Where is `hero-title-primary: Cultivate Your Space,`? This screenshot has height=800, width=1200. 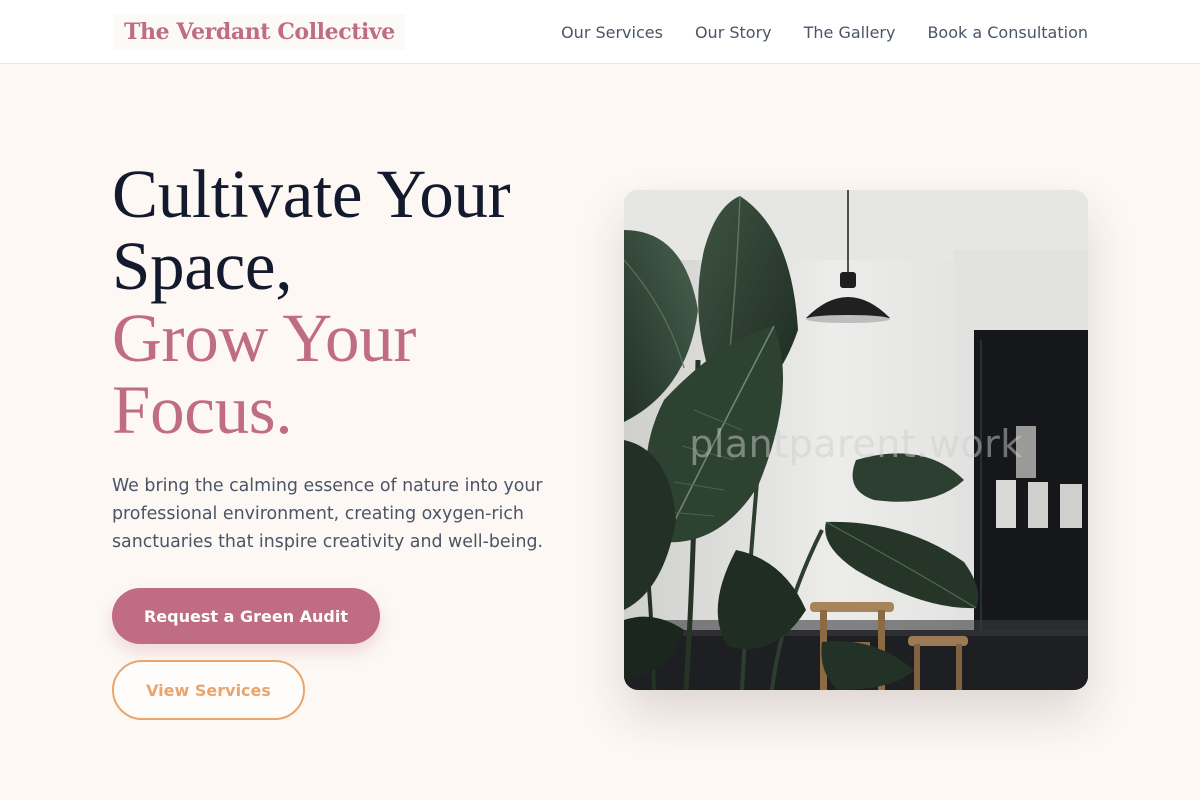 hero-title-primary: Cultivate Your Space, is located at coordinates (311, 230).